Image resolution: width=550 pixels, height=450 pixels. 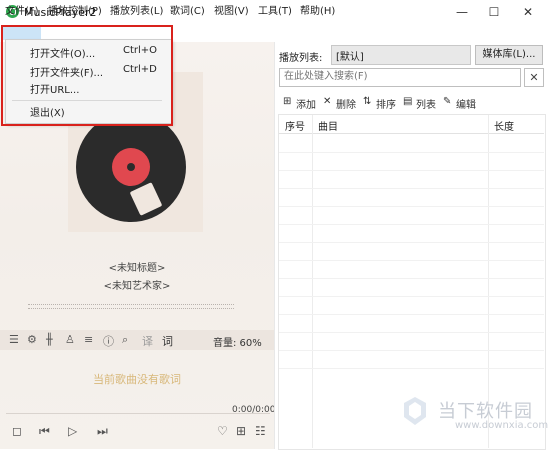 What do you see at coordinates (167, 341) in the screenshot?
I see `lyrics-icon: 词` at bounding box center [167, 341].